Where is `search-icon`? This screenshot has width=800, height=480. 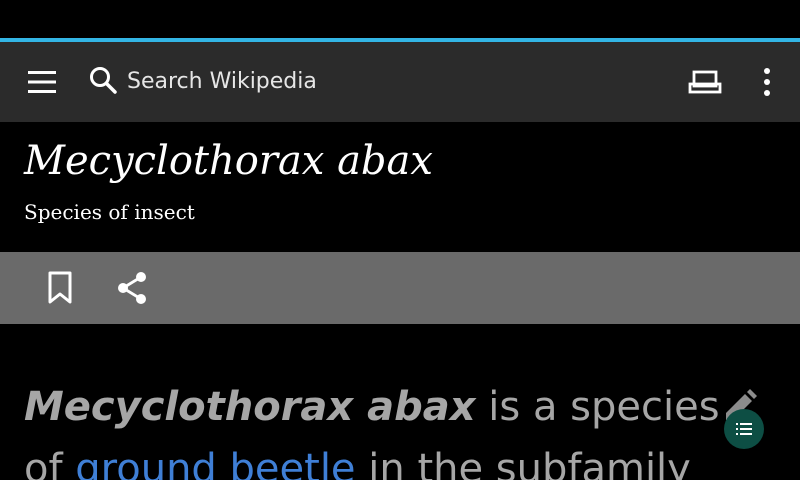
search-icon is located at coordinates (103, 80).